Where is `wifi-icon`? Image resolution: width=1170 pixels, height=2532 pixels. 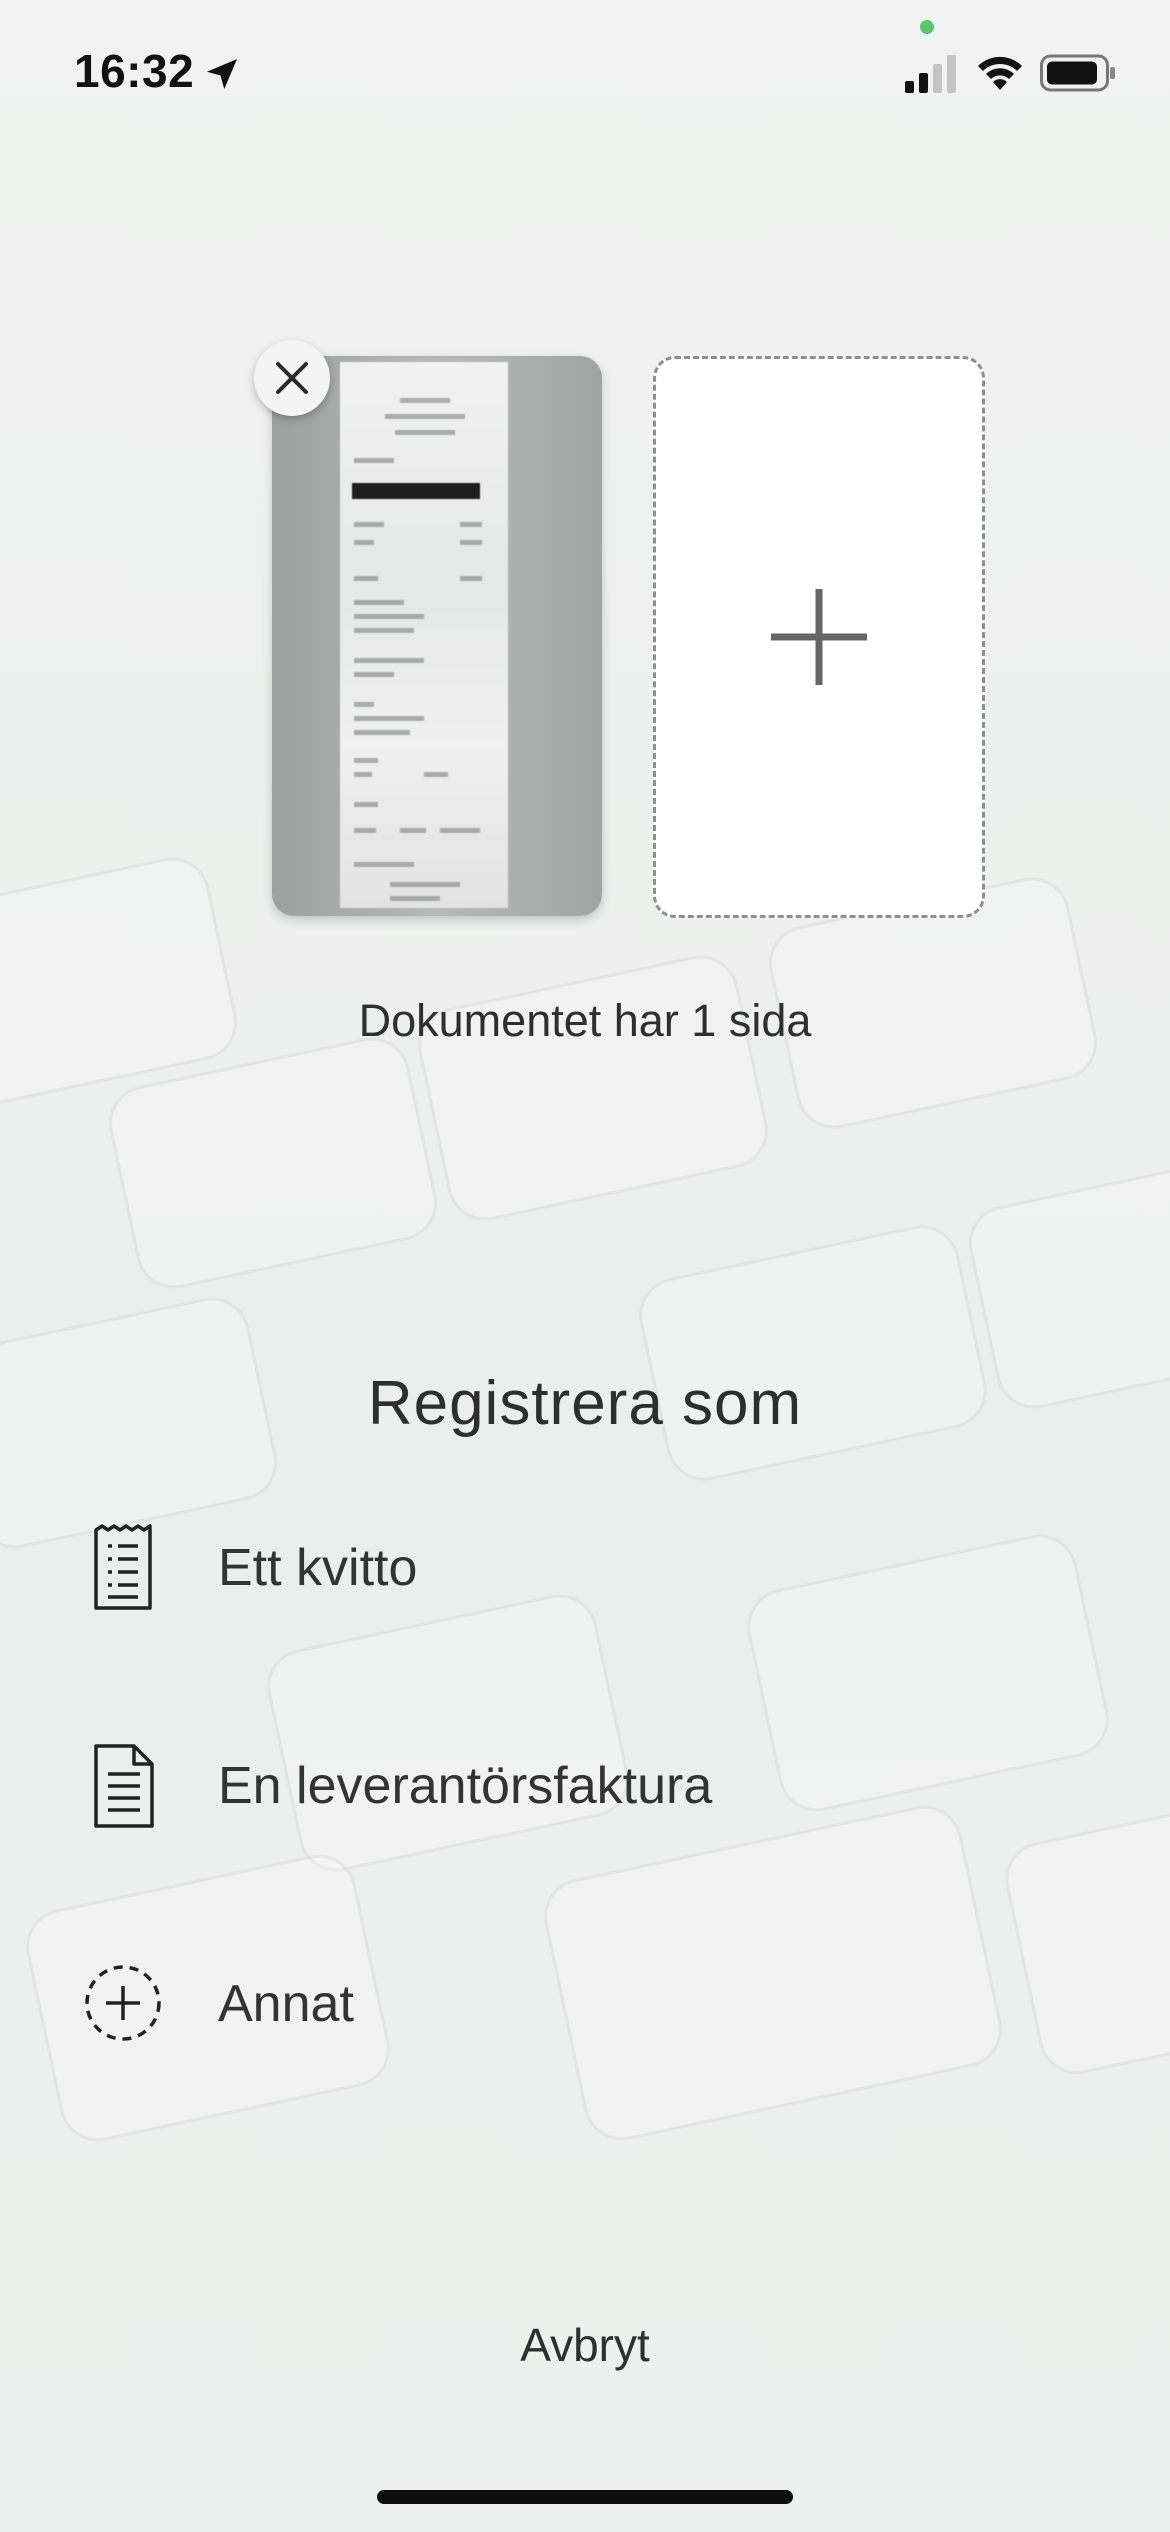
wifi-icon is located at coordinates (1000, 73).